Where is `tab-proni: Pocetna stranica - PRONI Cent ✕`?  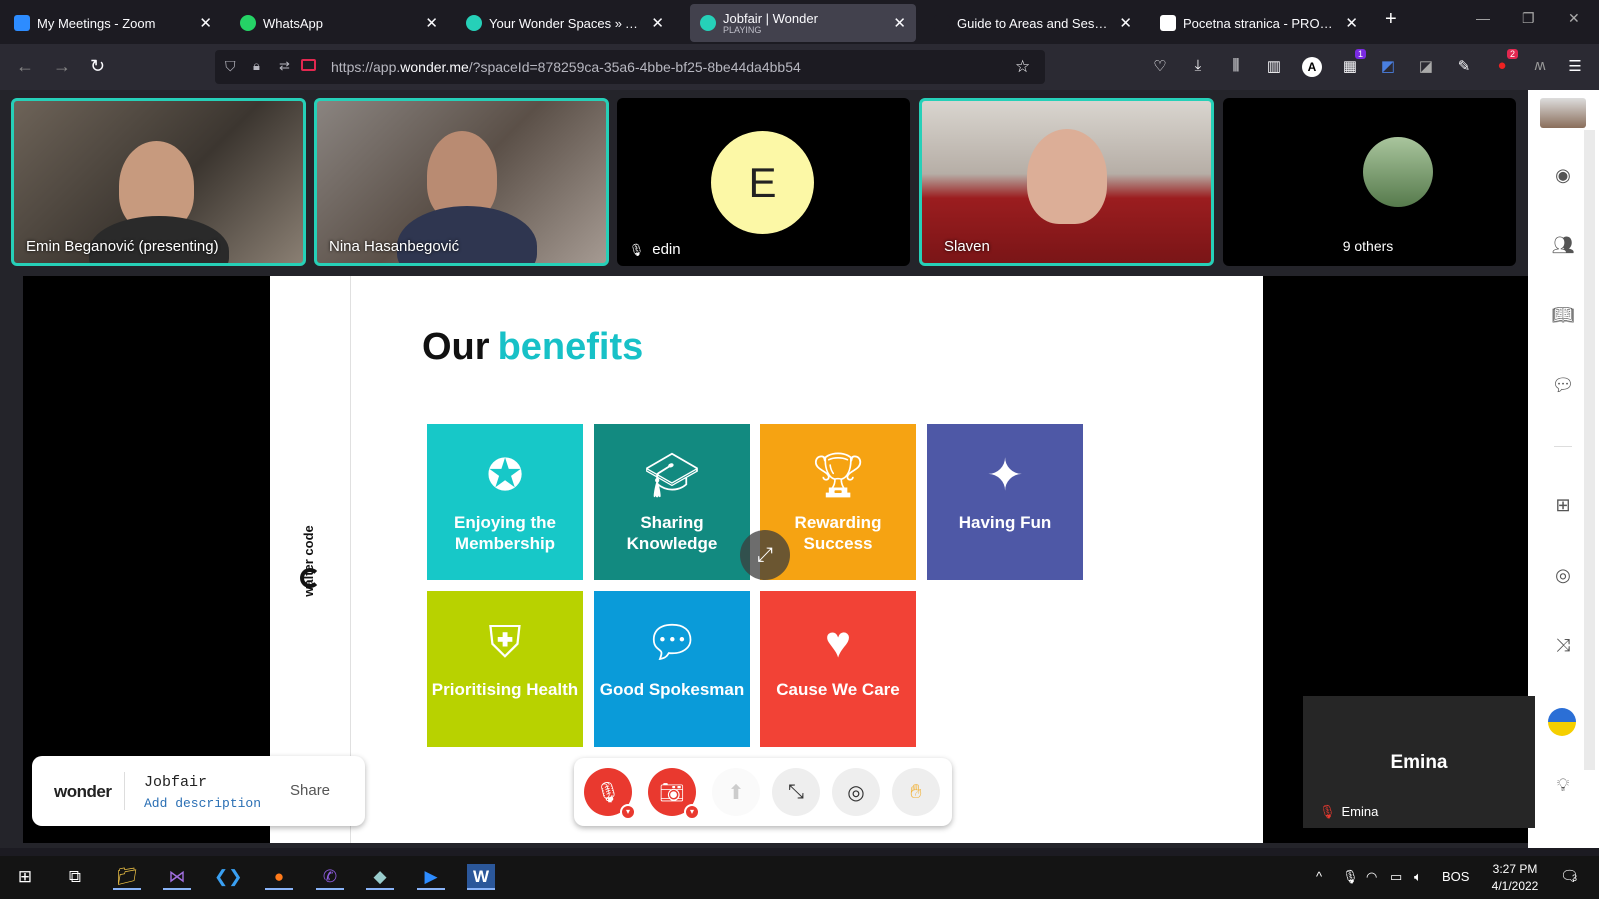 tab-proni: Pocetna stranica - PRONI Cent ✕ is located at coordinates (1259, 23).